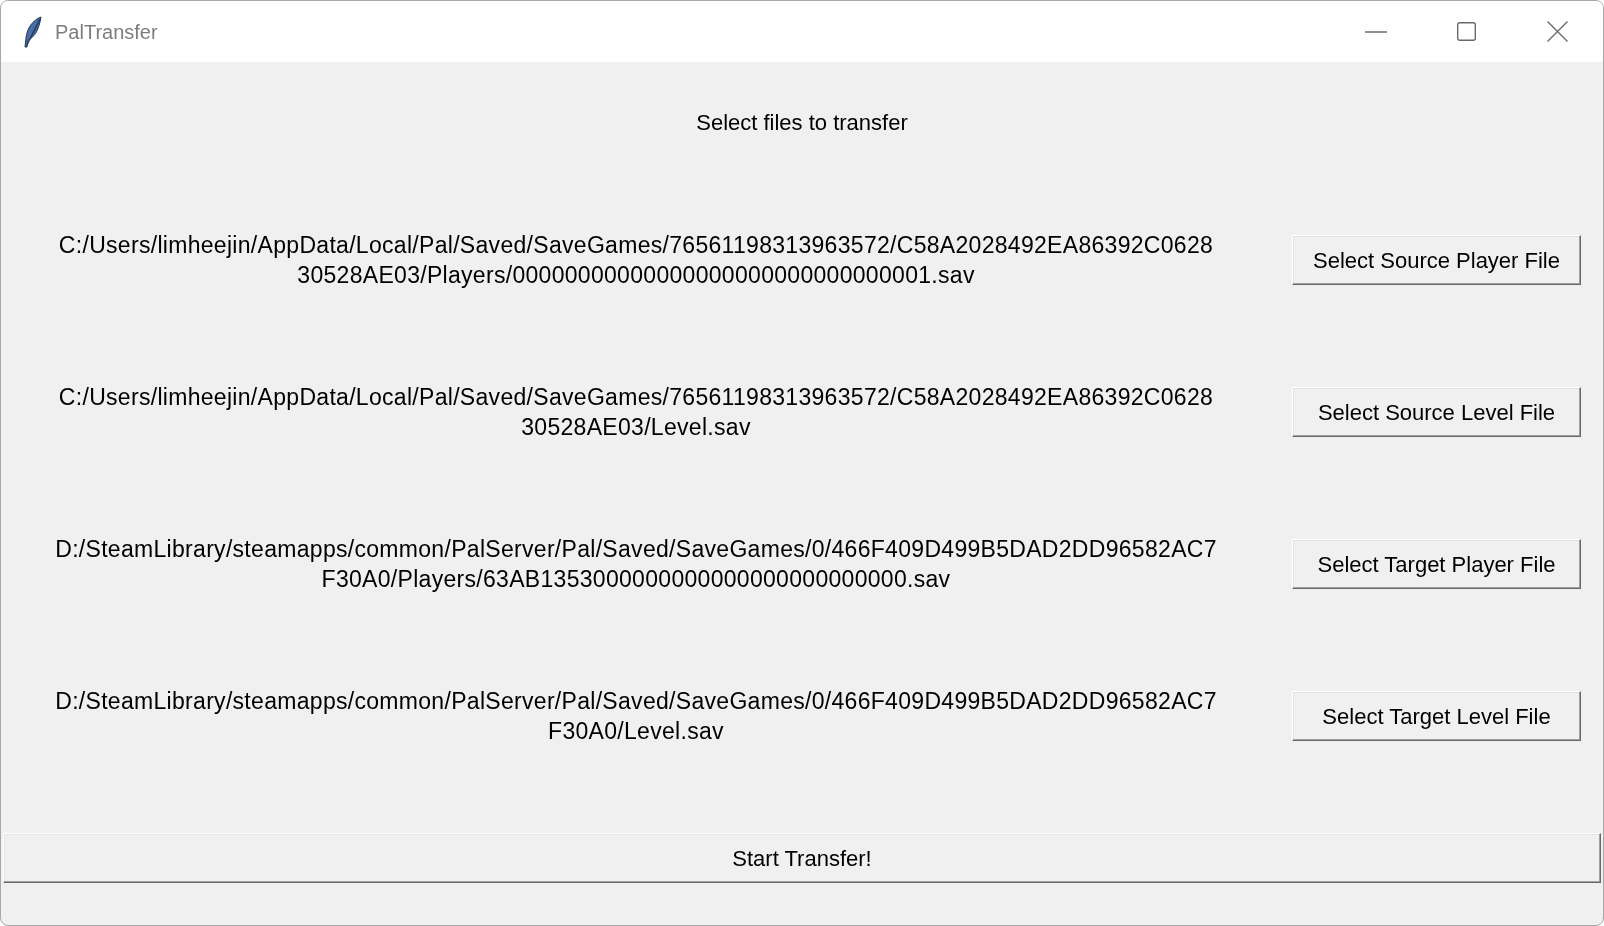 The width and height of the screenshot is (1604, 926). What do you see at coordinates (636, 564) in the screenshot?
I see `file-path-text: D:/SteamLibrary/steamapps/common/PalServer/Pal/Saved/SaveGames/0/466F409D499B5DAD2DD96582AC7 F30A0/Players/63AB1353000000000000000000000000.sav` at bounding box center [636, 564].